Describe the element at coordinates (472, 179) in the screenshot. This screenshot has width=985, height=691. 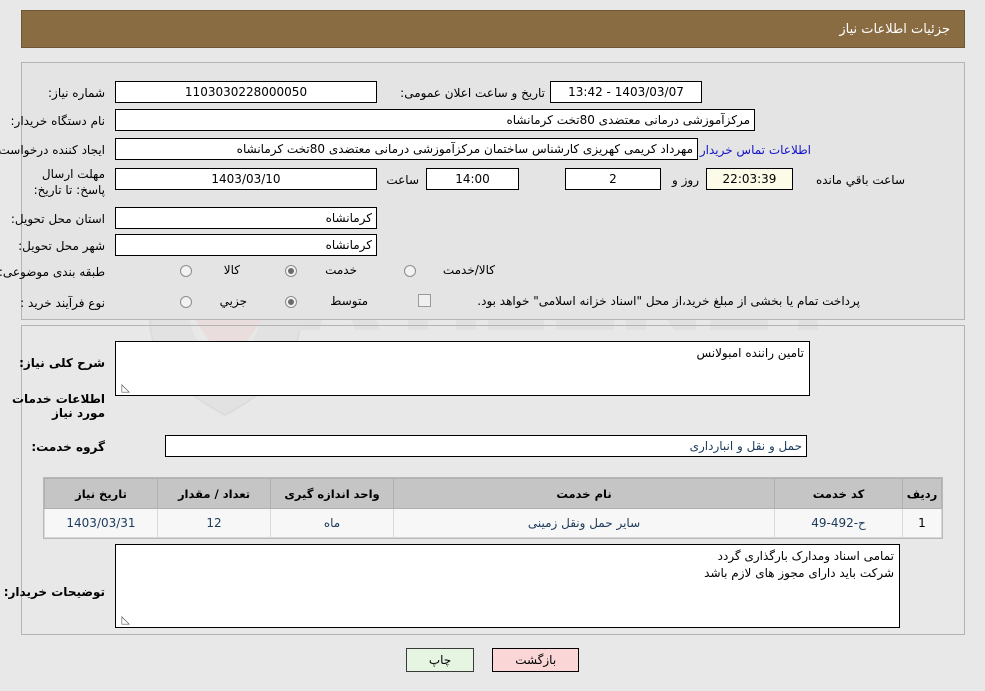
I see `deadline-time-value: 14:00` at that location.